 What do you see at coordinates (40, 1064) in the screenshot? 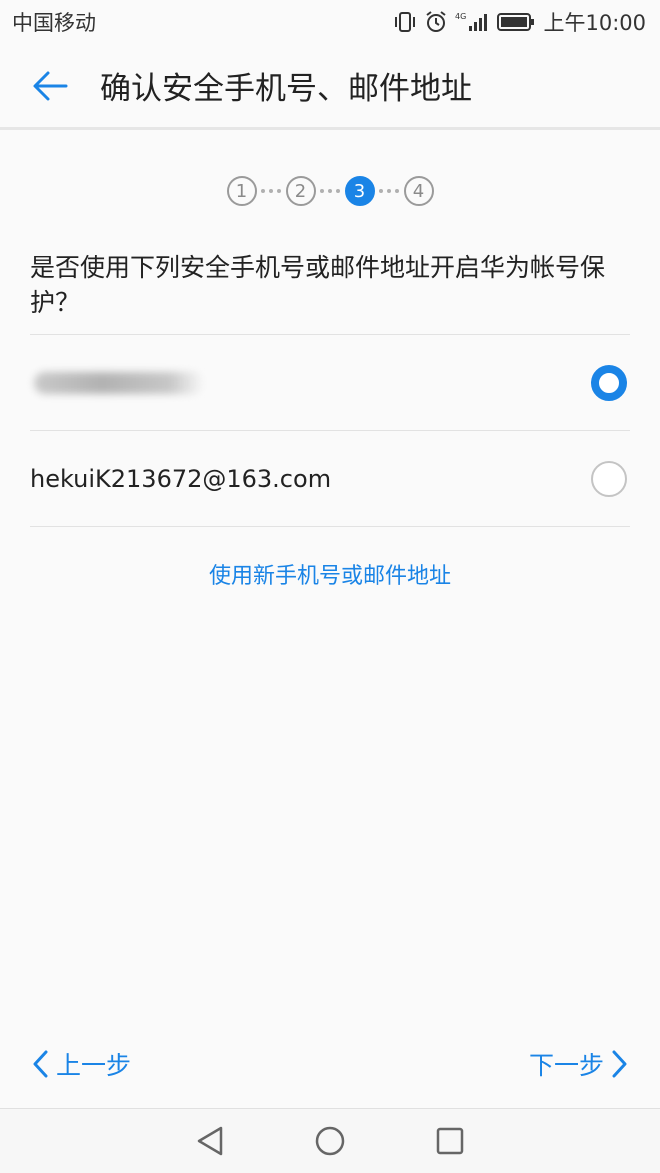
I see `chevron-left-icon` at bounding box center [40, 1064].